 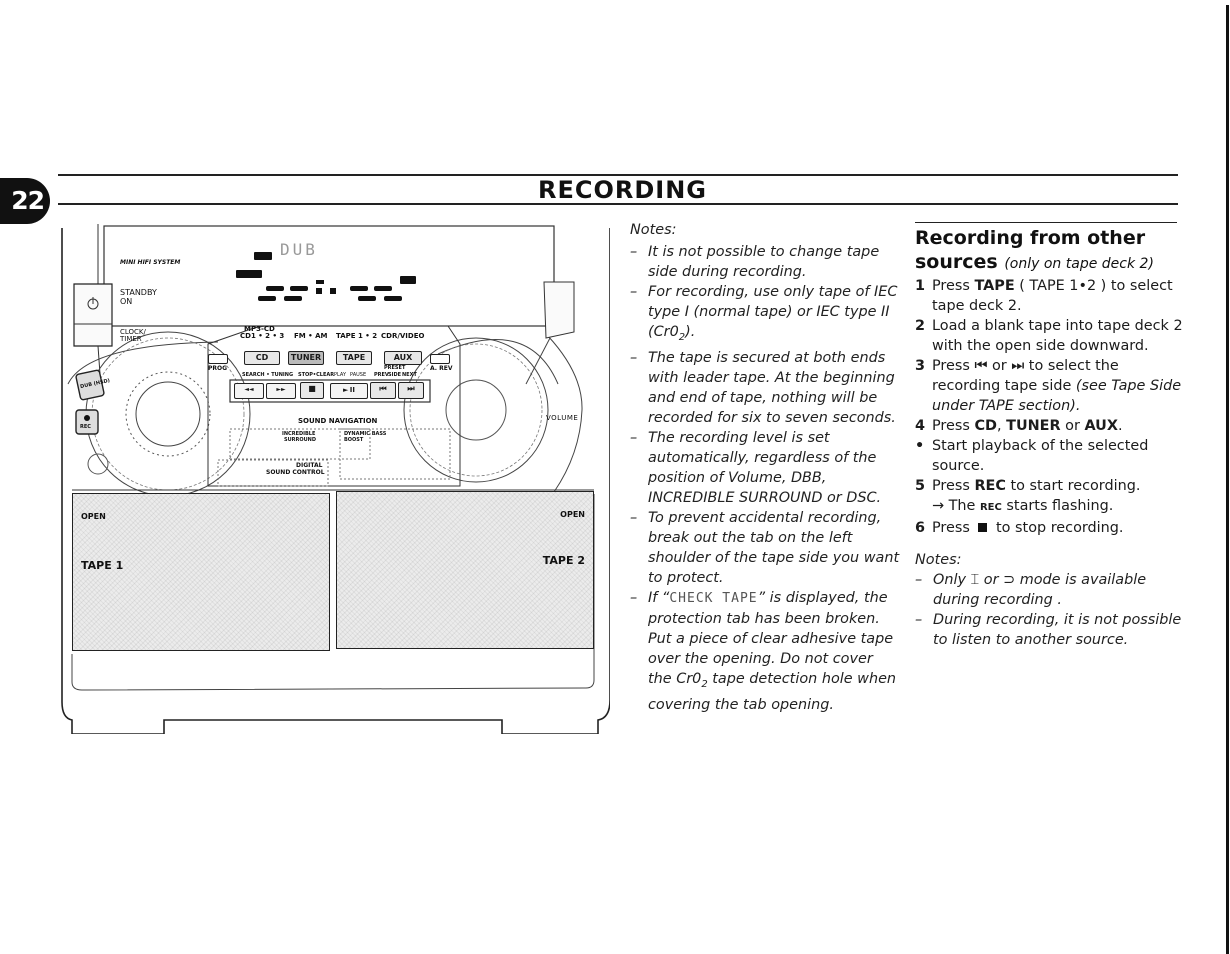 What do you see at coordinates (201, 572) in the screenshot?
I see `tape-deck-1: OPEN TAPE 1` at bounding box center [201, 572].